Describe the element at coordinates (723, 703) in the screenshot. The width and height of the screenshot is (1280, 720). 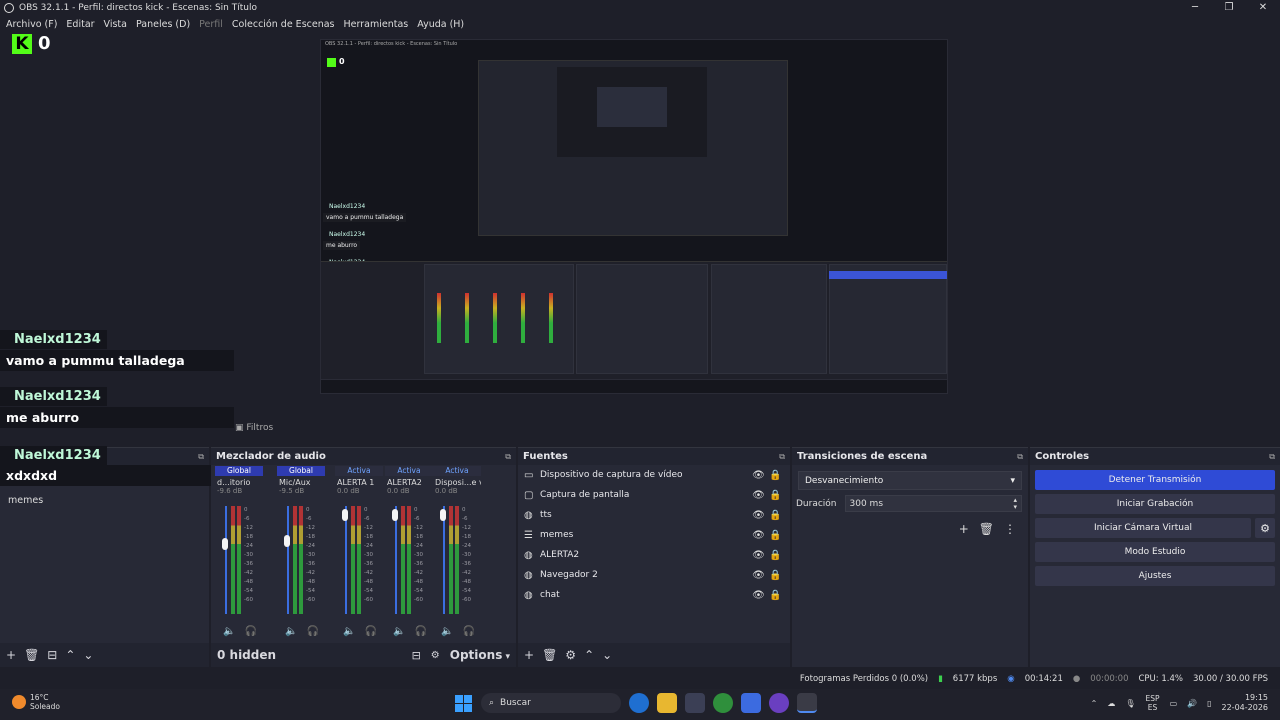
I see `chrome-icon` at that location.